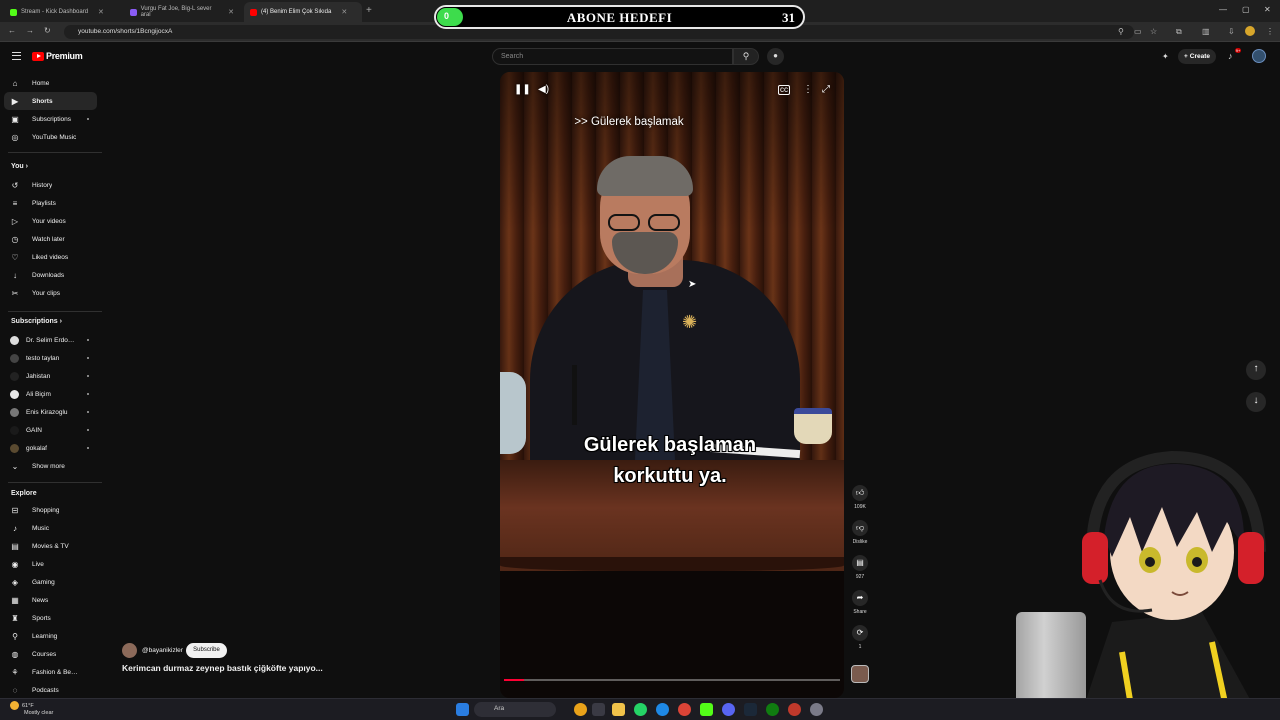 This screenshot has width=1280, height=720. I want to click on sidebar-item-playlists: ≡ Playlists, so click(50, 203).